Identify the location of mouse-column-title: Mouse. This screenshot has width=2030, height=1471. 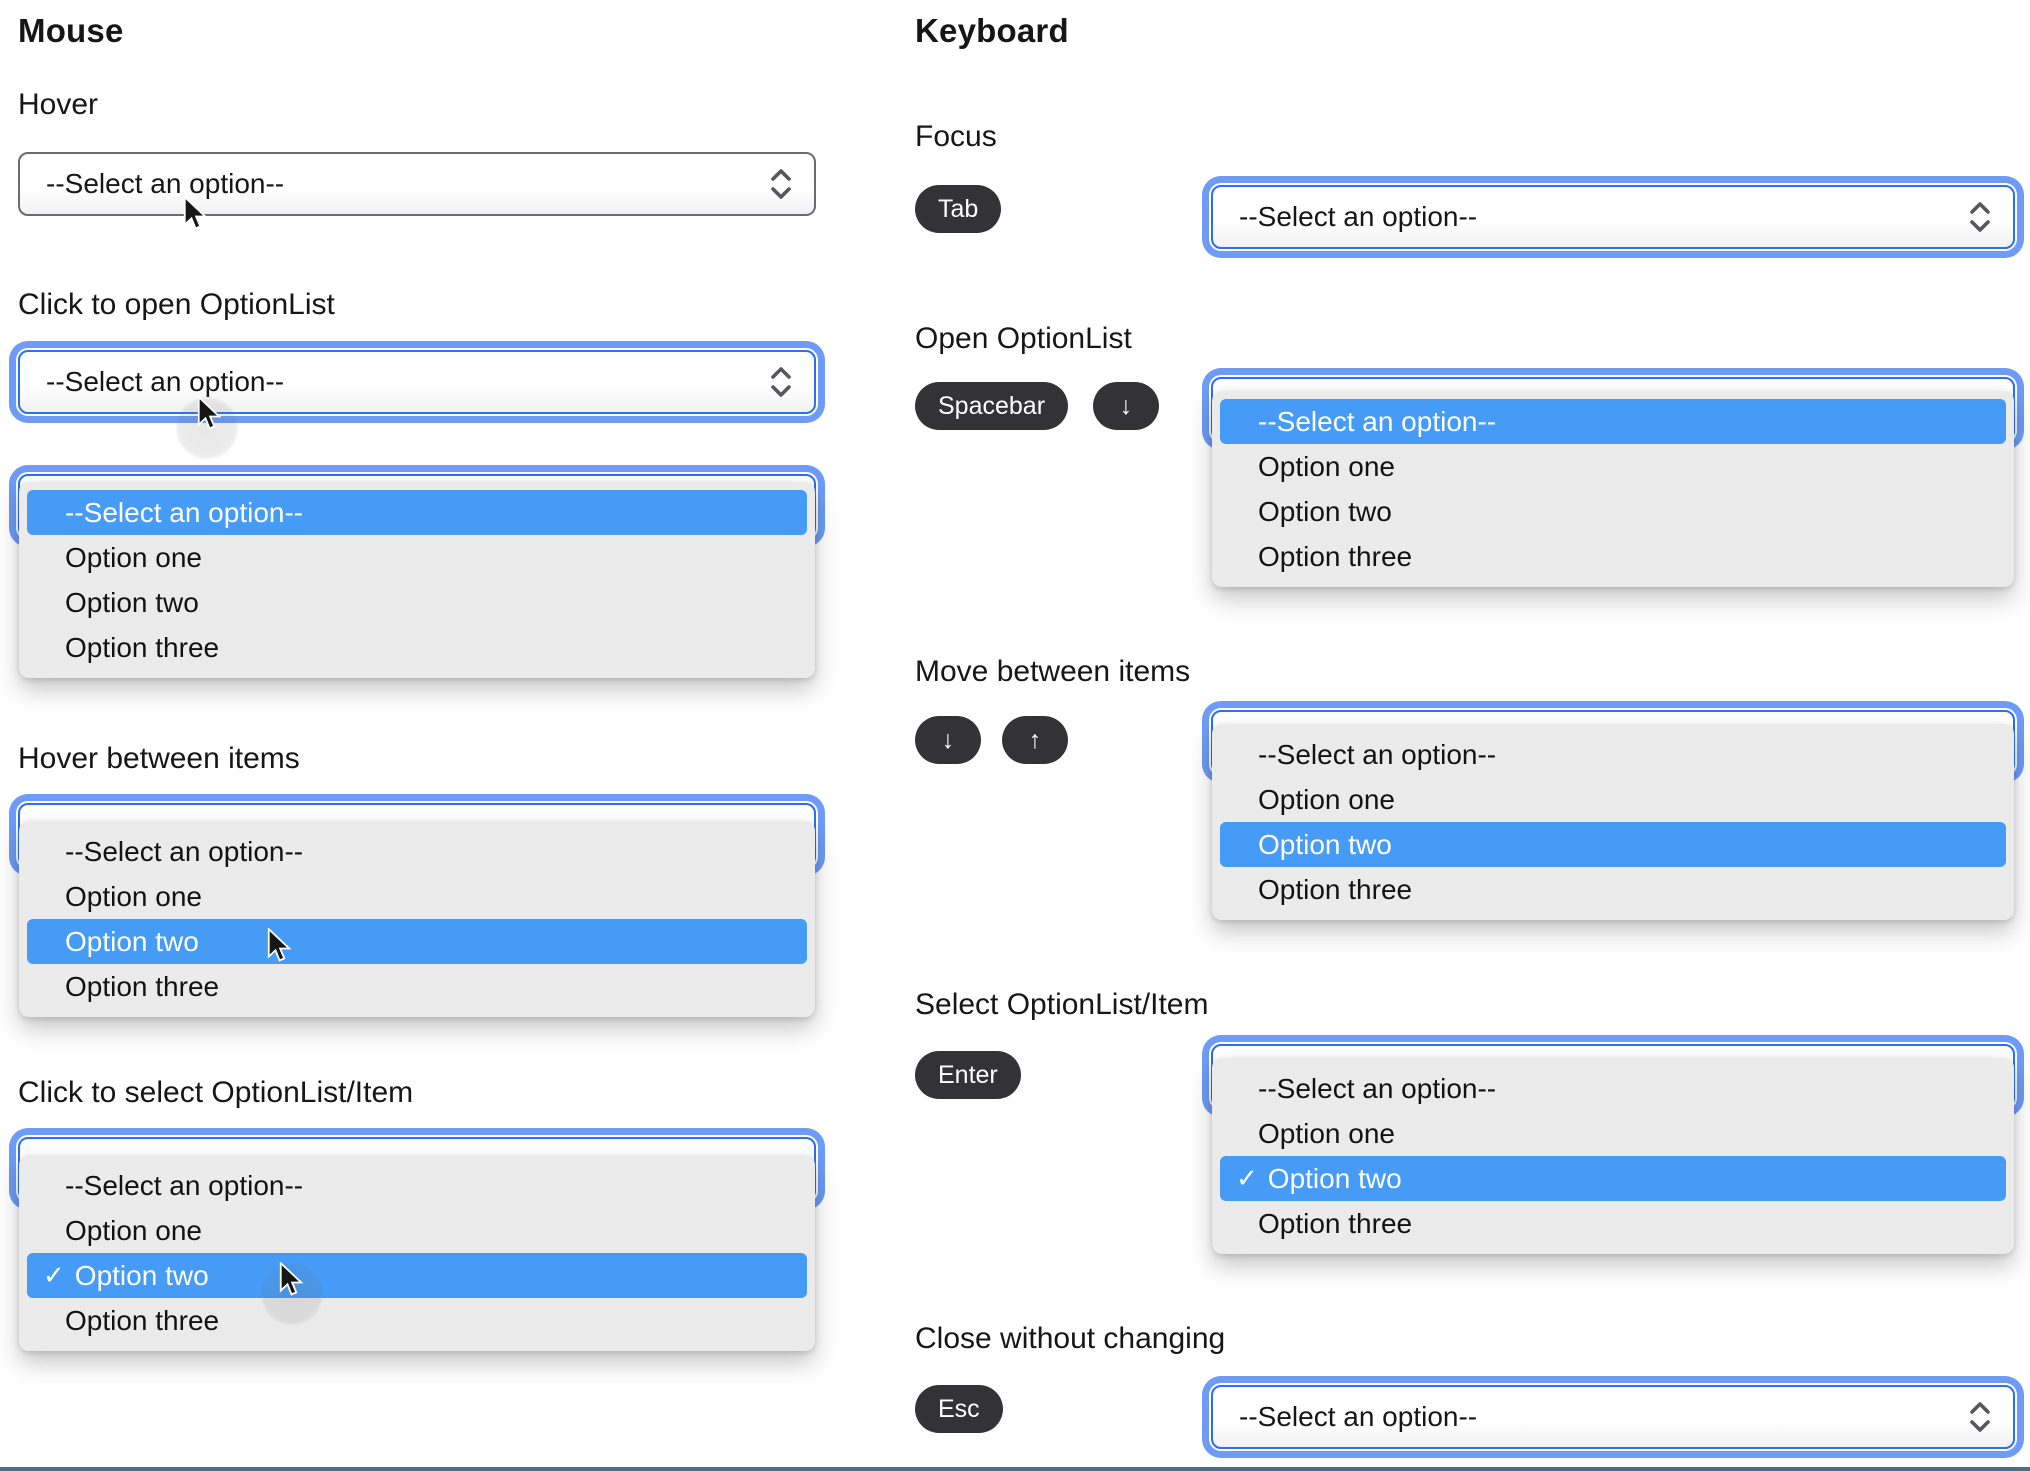
(71, 30).